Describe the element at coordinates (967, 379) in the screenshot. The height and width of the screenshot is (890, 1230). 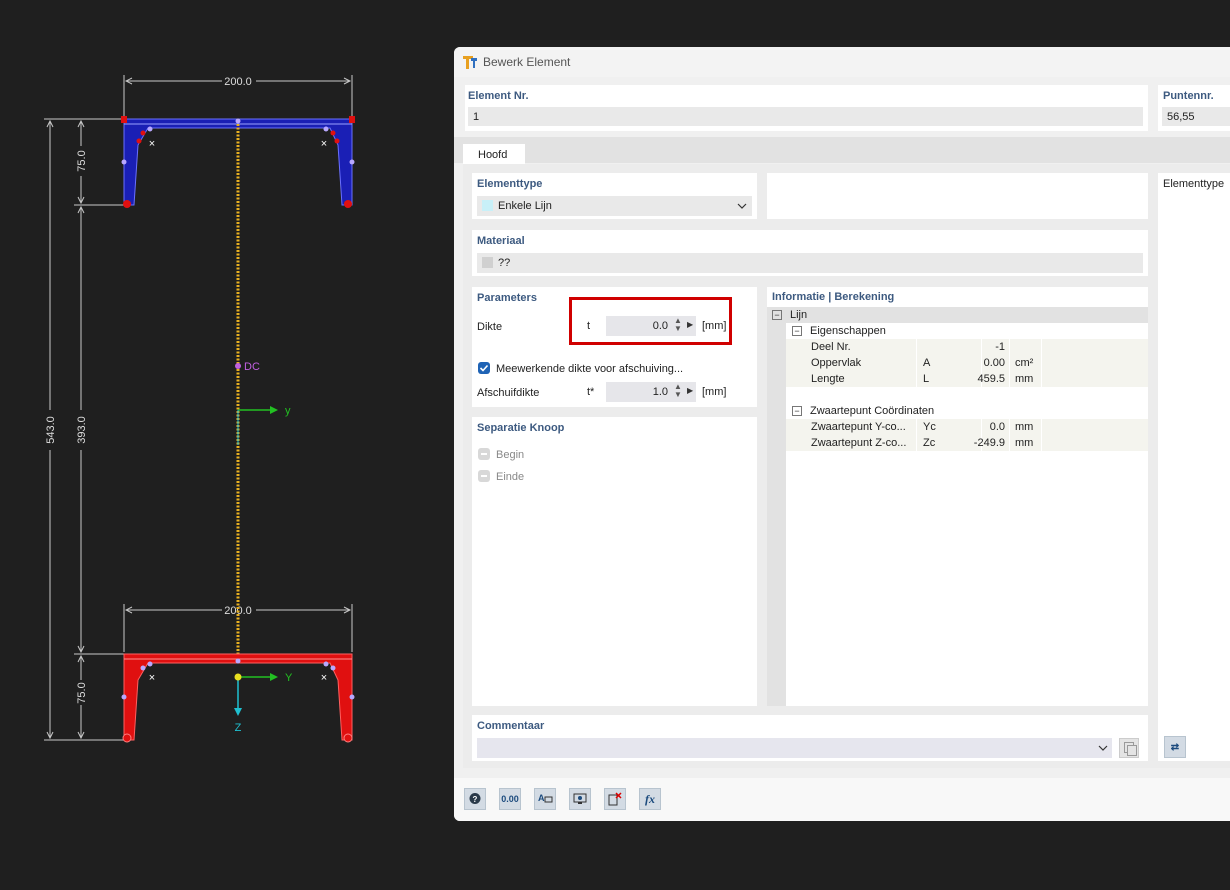
I see `tree-row: Lengte L 459.5 mm` at that location.